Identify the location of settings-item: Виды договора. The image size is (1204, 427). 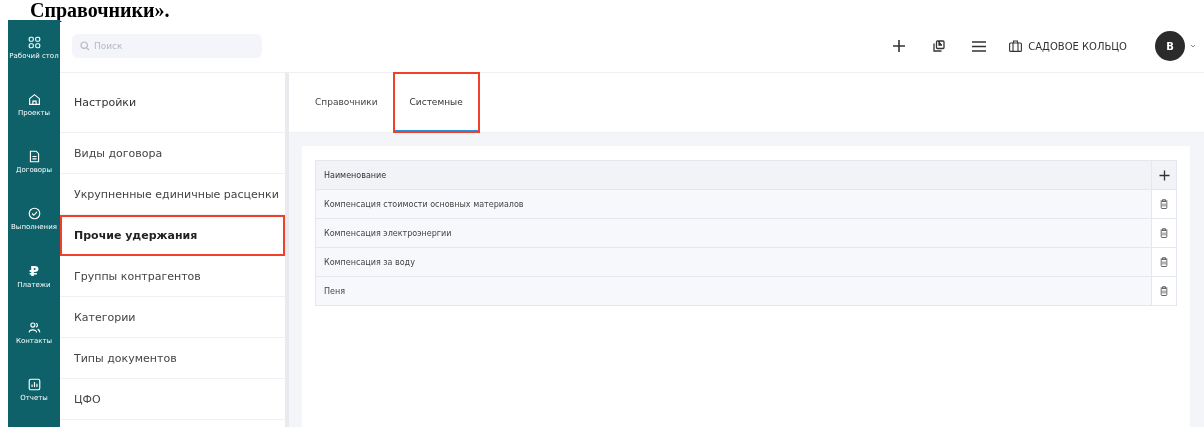
(172, 153).